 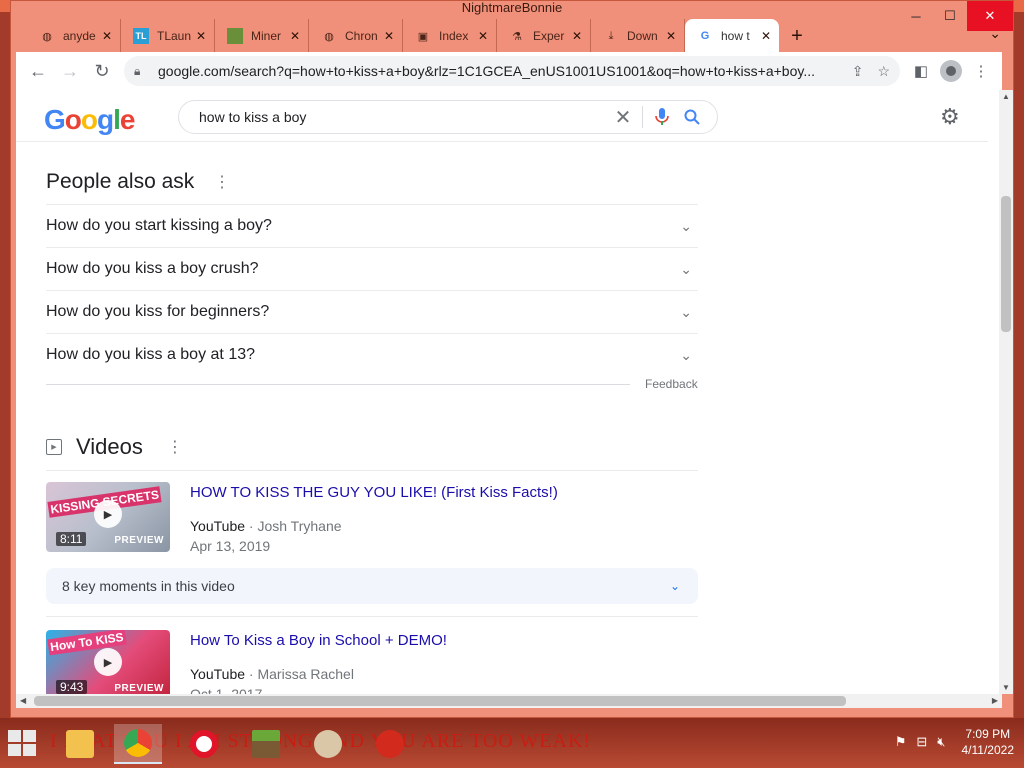 What do you see at coordinates (642, 117) in the screenshot?
I see `search-divider` at bounding box center [642, 117].